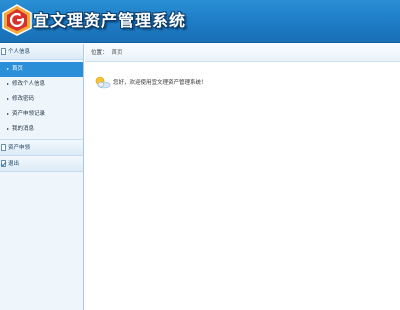 The height and width of the screenshot is (310, 400). I want to click on sidebar-group-label: 个人信息, so click(19, 52).